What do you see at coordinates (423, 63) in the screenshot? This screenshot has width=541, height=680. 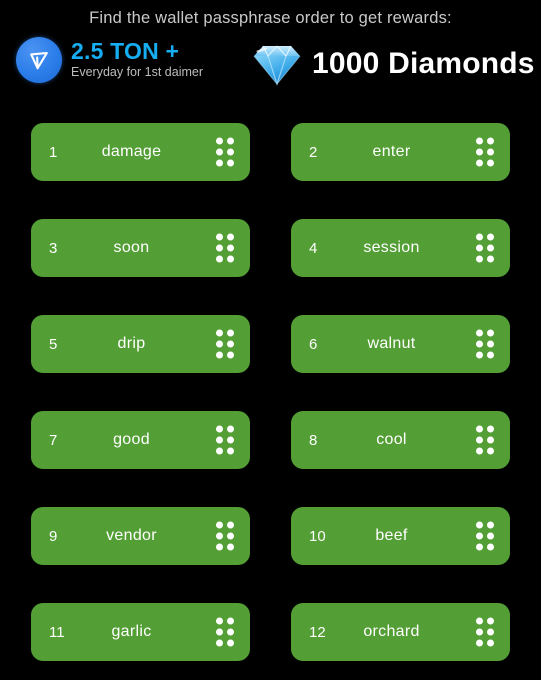 I see `diamond-amount-label: 1000 Diamonds` at bounding box center [423, 63].